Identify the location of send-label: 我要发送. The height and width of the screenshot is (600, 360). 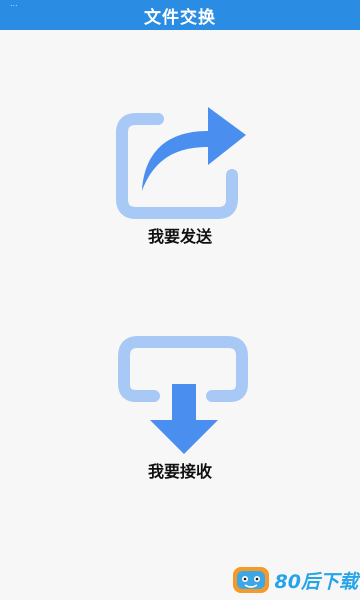
(179, 236).